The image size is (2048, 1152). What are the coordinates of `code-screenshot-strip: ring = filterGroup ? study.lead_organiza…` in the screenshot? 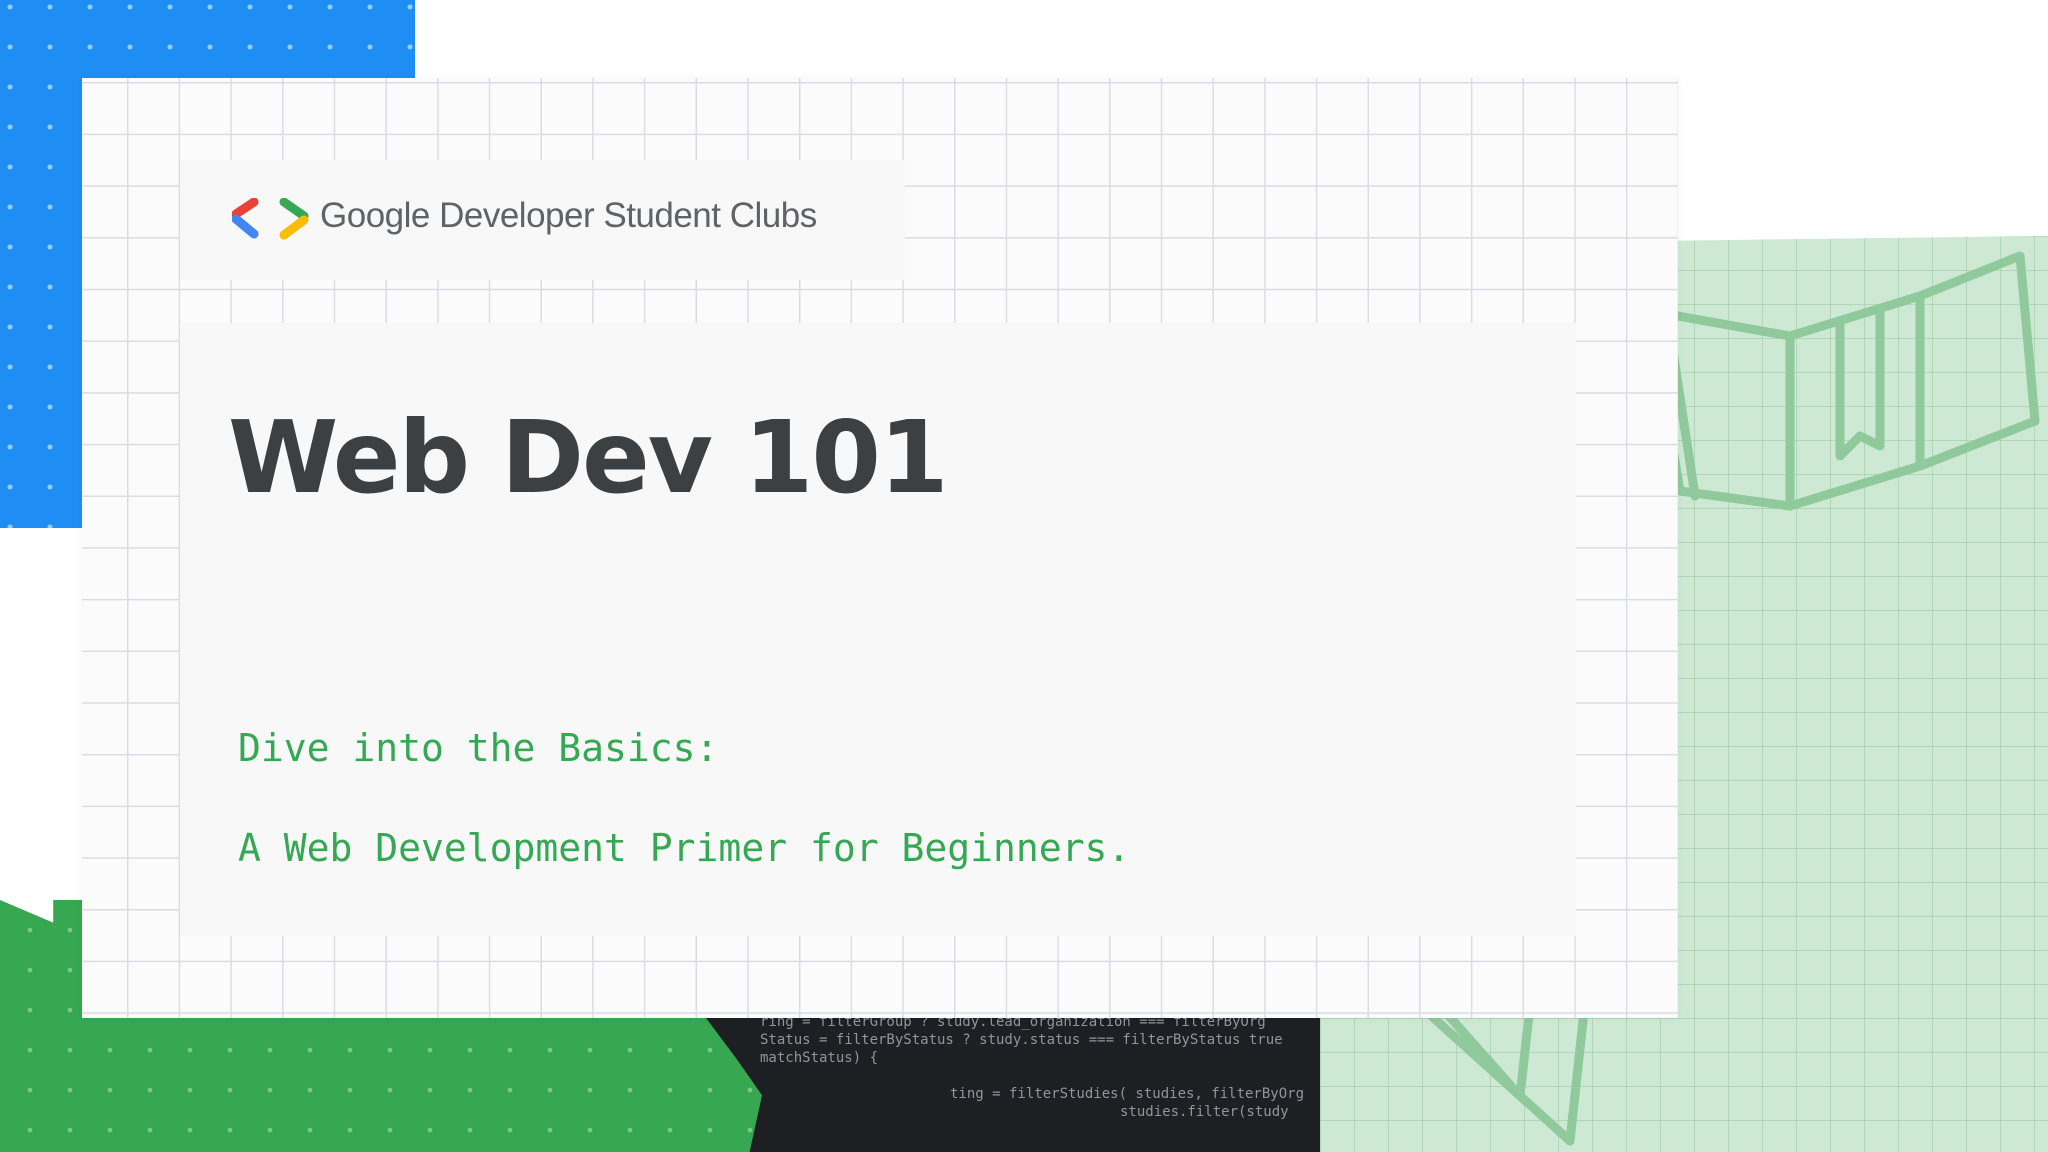 It's located at (1010, 1081).